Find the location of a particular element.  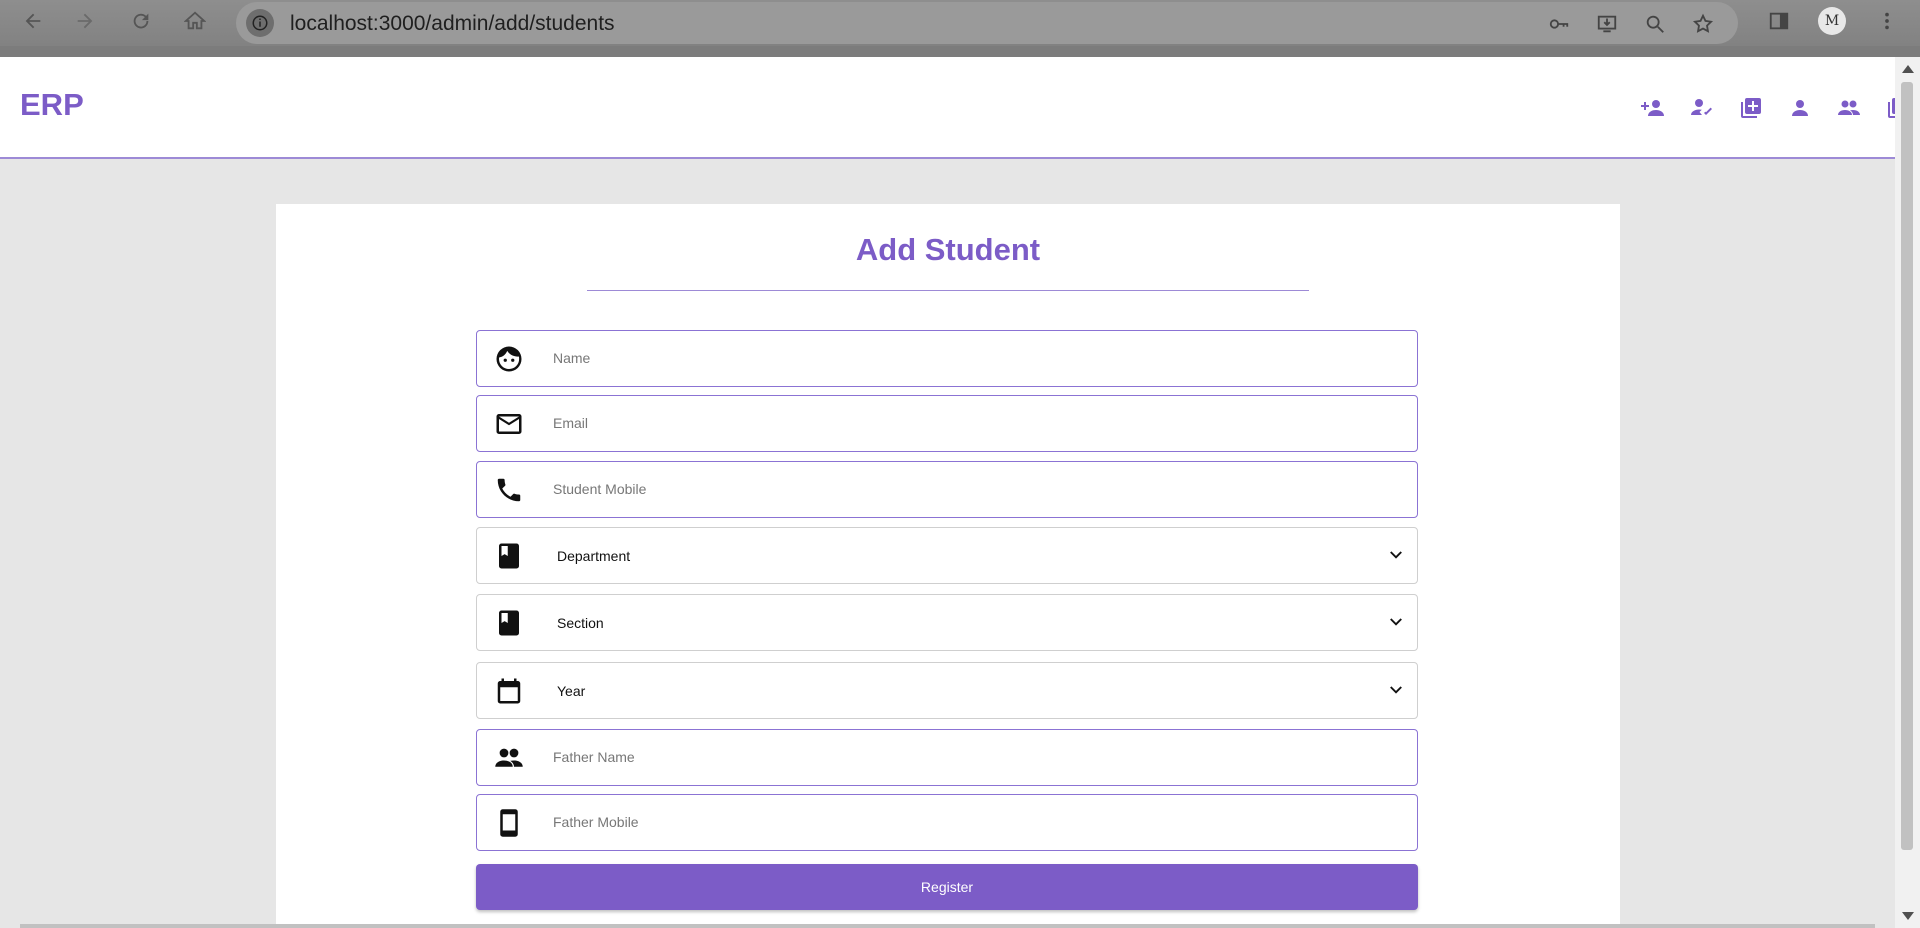

title-divider is located at coordinates (948, 290).